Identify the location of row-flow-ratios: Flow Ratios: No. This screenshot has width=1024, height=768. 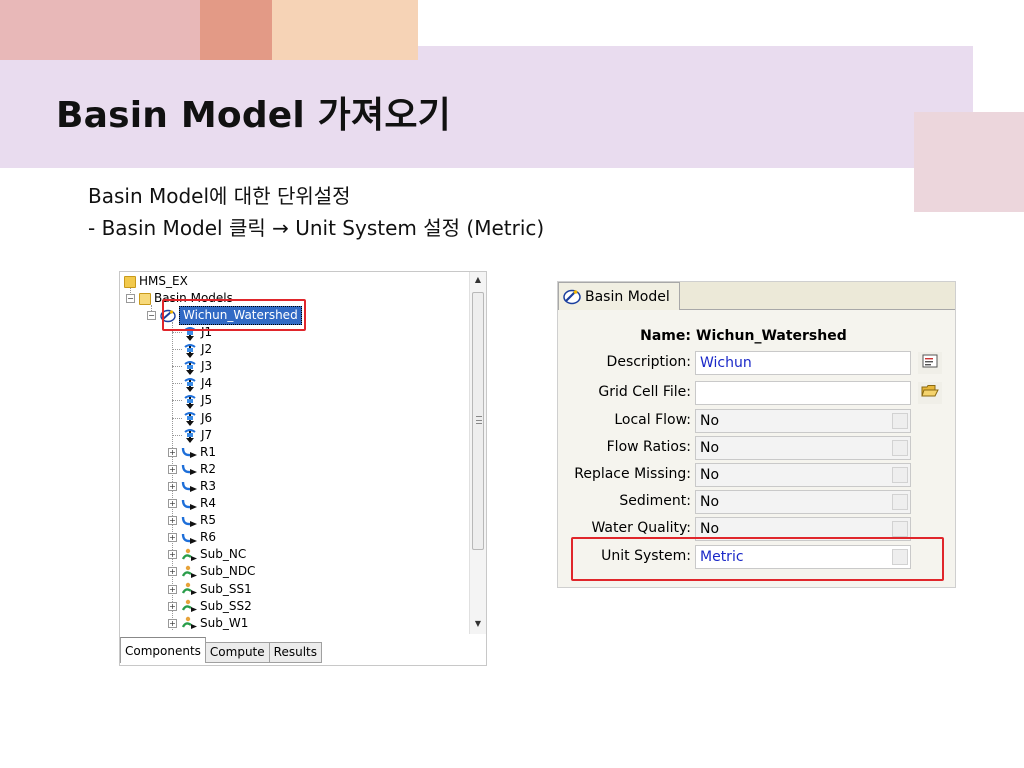
(757, 448).